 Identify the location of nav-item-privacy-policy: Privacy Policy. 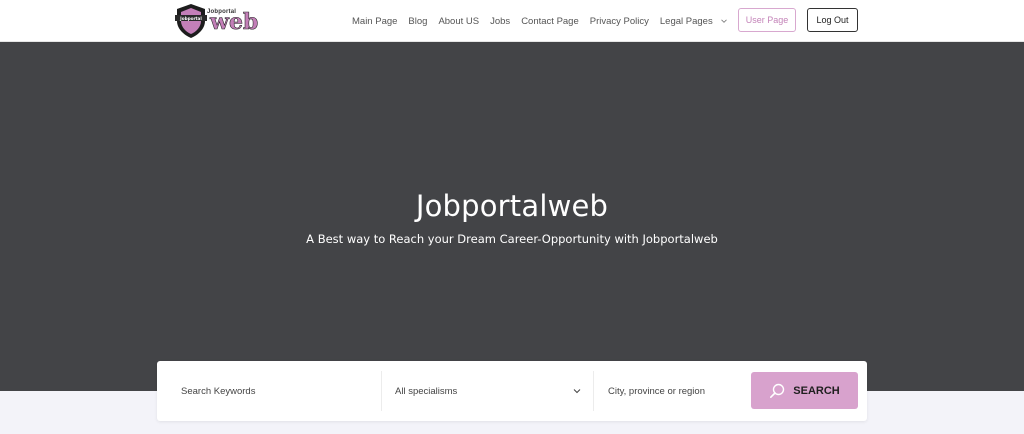
(619, 21).